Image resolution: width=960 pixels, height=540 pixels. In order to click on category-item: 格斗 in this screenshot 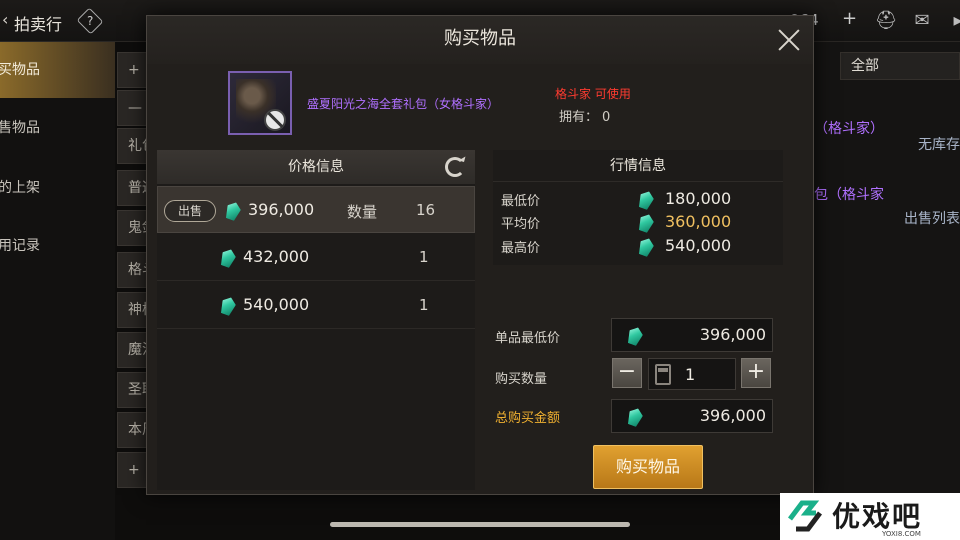, I will do `click(132, 270)`.